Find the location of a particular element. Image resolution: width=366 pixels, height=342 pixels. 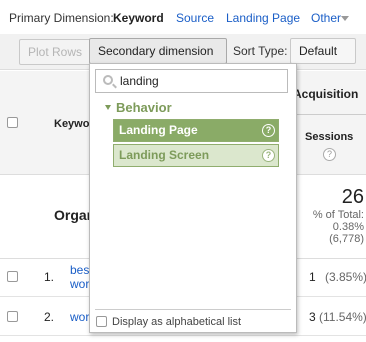

dimension-search-input is located at coordinates (200, 81).